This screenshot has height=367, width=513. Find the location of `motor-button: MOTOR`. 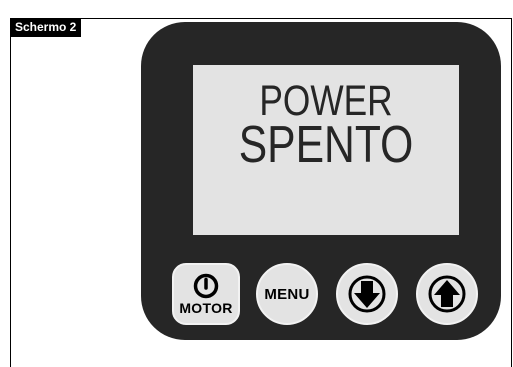

motor-button: MOTOR is located at coordinates (206, 294).